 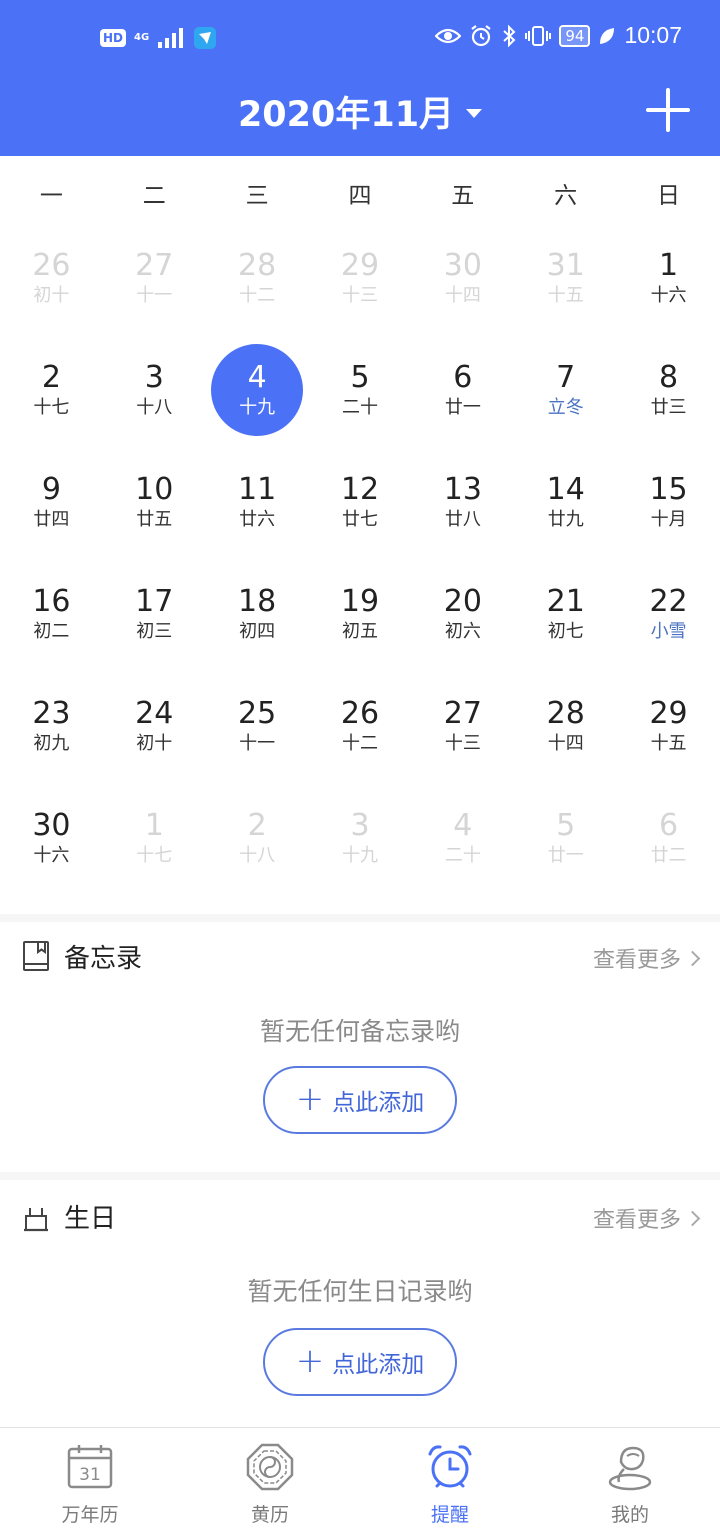 I want to click on add-birthday-button: + 点此添加, so click(x=360, y=1362).